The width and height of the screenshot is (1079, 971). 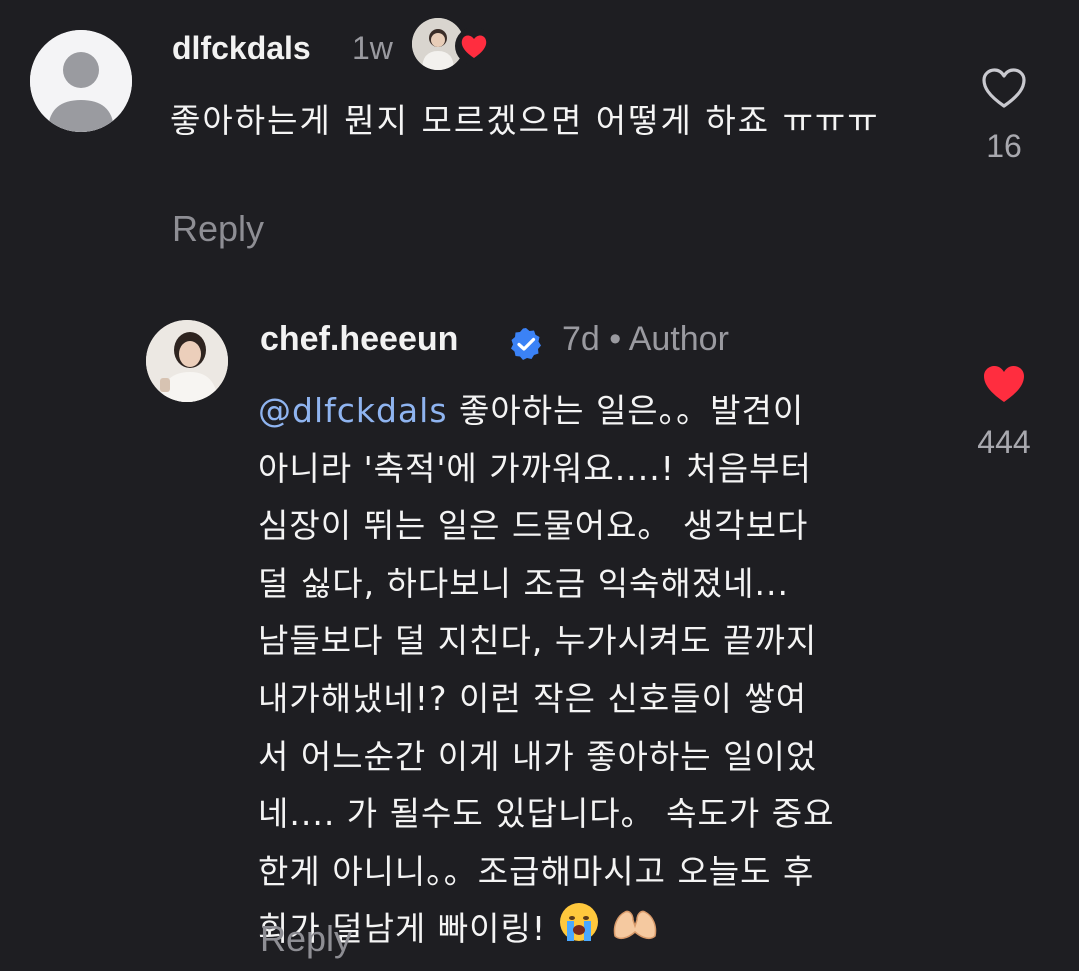 I want to click on reply-text-line: 서 어느순간 이게 내가 좋아하는 일이었, so click(x=538, y=756).